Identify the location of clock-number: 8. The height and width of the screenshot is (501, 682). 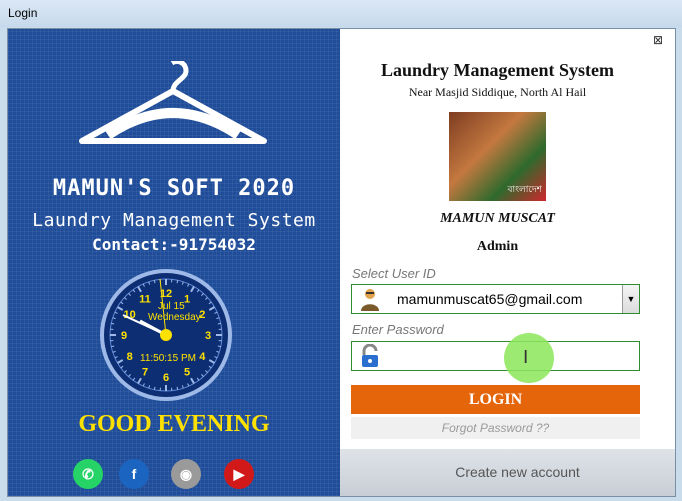
(130, 357).